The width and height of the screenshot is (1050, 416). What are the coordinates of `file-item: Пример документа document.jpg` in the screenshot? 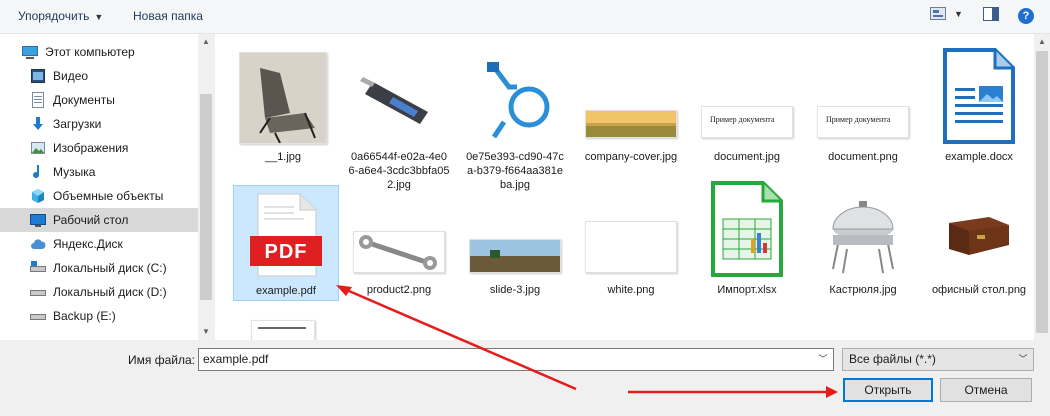 It's located at (747, 99).